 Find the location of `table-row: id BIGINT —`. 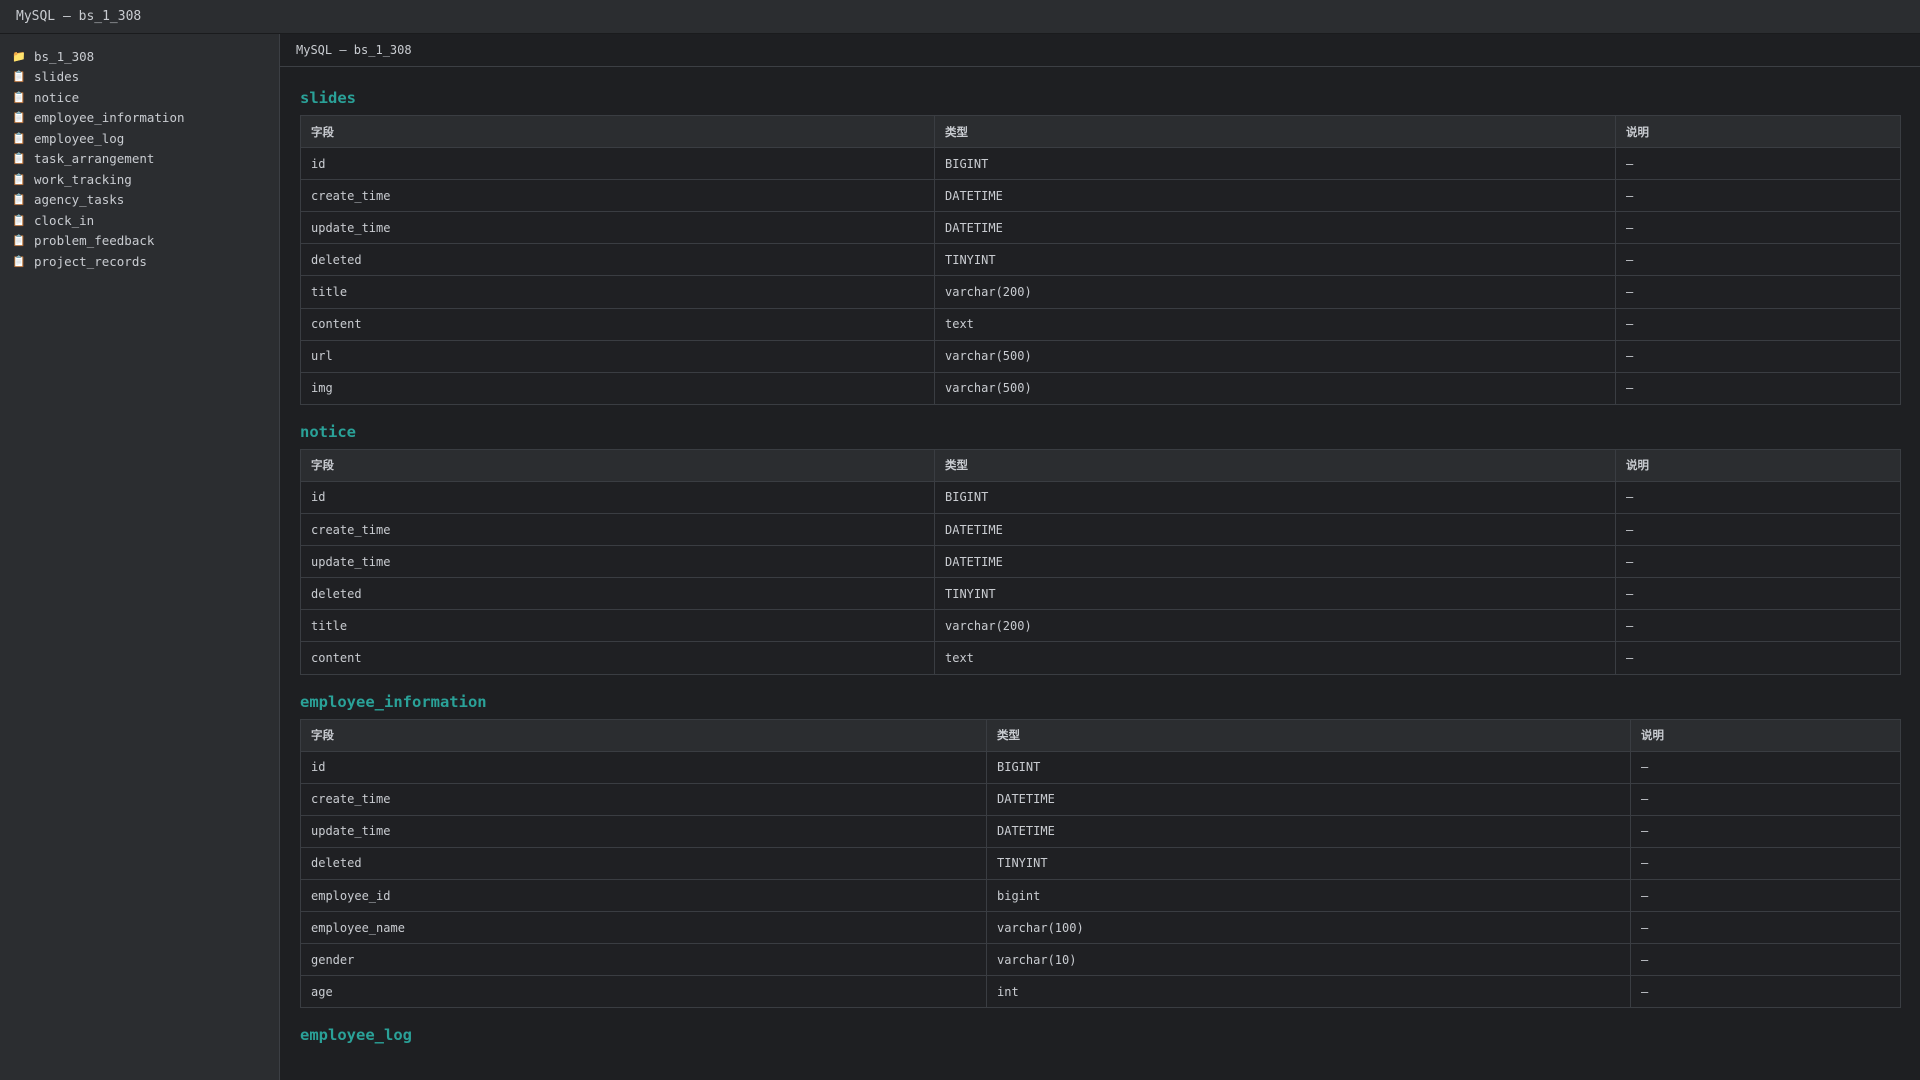

table-row: id BIGINT — is located at coordinates (1100, 164).